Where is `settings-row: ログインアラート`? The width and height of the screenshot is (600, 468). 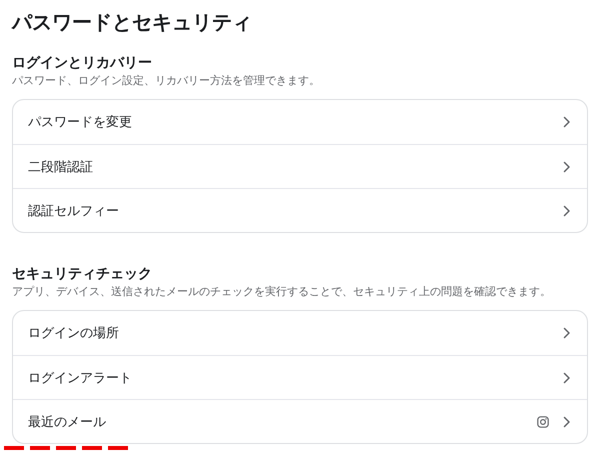 settings-row: ログインアラート is located at coordinates (300, 377).